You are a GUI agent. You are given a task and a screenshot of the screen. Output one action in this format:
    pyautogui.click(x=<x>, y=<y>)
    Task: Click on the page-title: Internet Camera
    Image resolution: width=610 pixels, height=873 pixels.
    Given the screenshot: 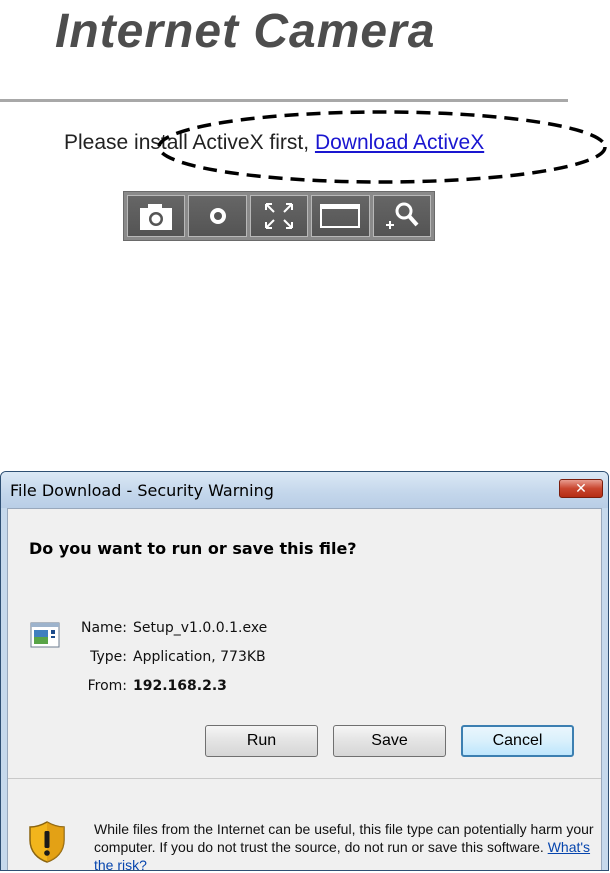 What is the action you would take?
    pyautogui.click(x=245, y=31)
    